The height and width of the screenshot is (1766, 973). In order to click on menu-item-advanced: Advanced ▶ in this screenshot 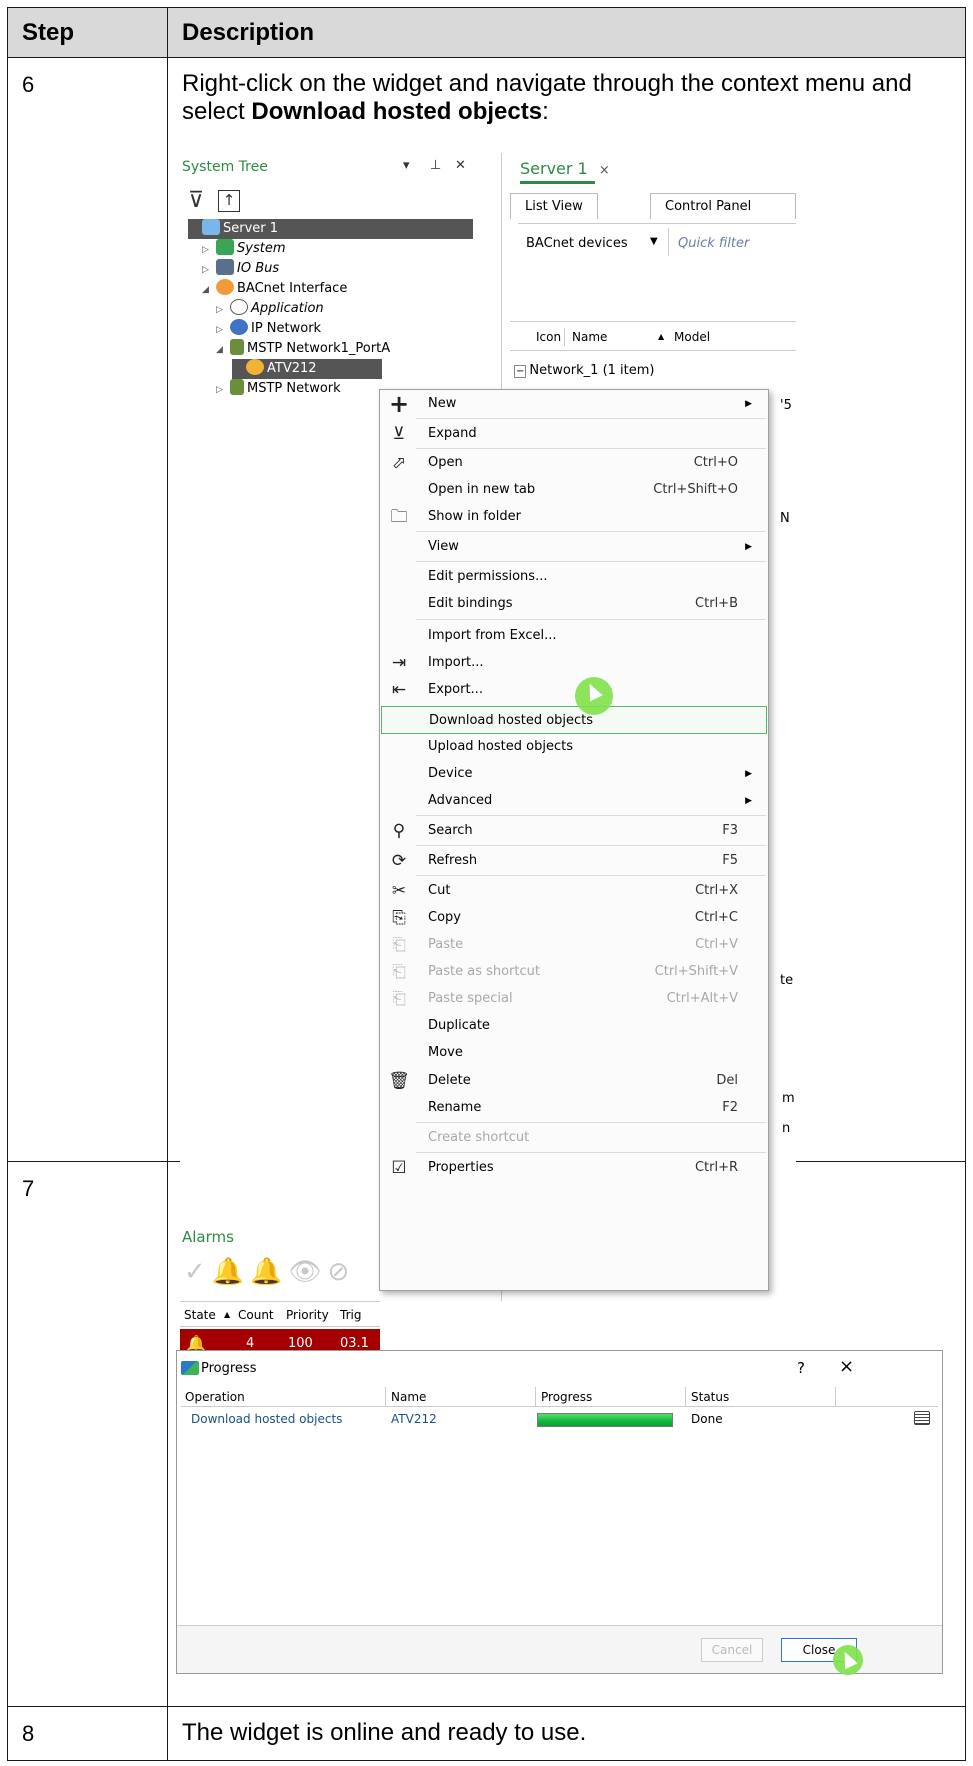, I will do `click(574, 801)`.